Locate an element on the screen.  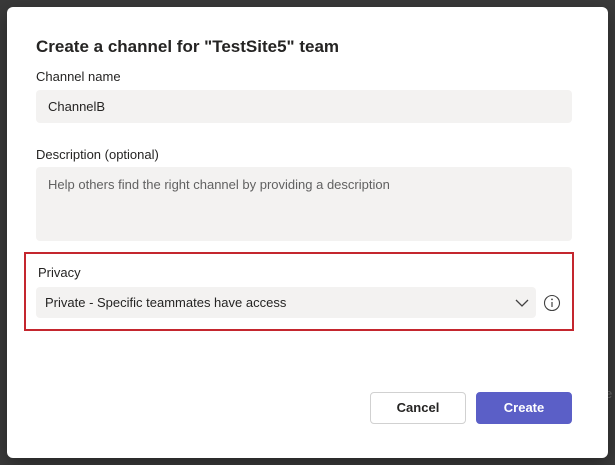
channel-name-label: Channel name is located at coordinates (78, 76).